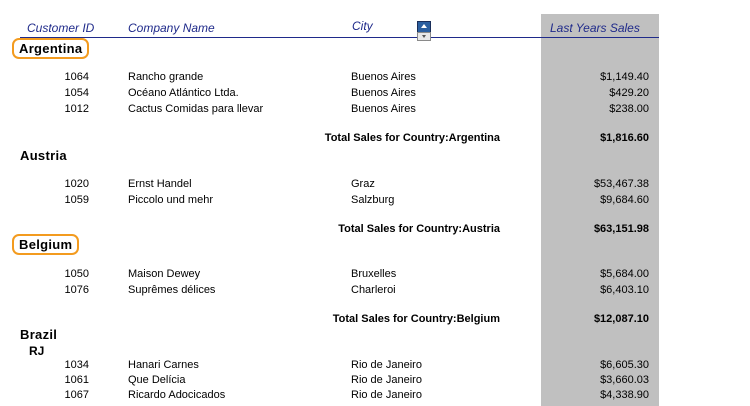  Describe the element at coordinates (76, 109) in the screenshot. I see `customer-id: 1012` at that location.